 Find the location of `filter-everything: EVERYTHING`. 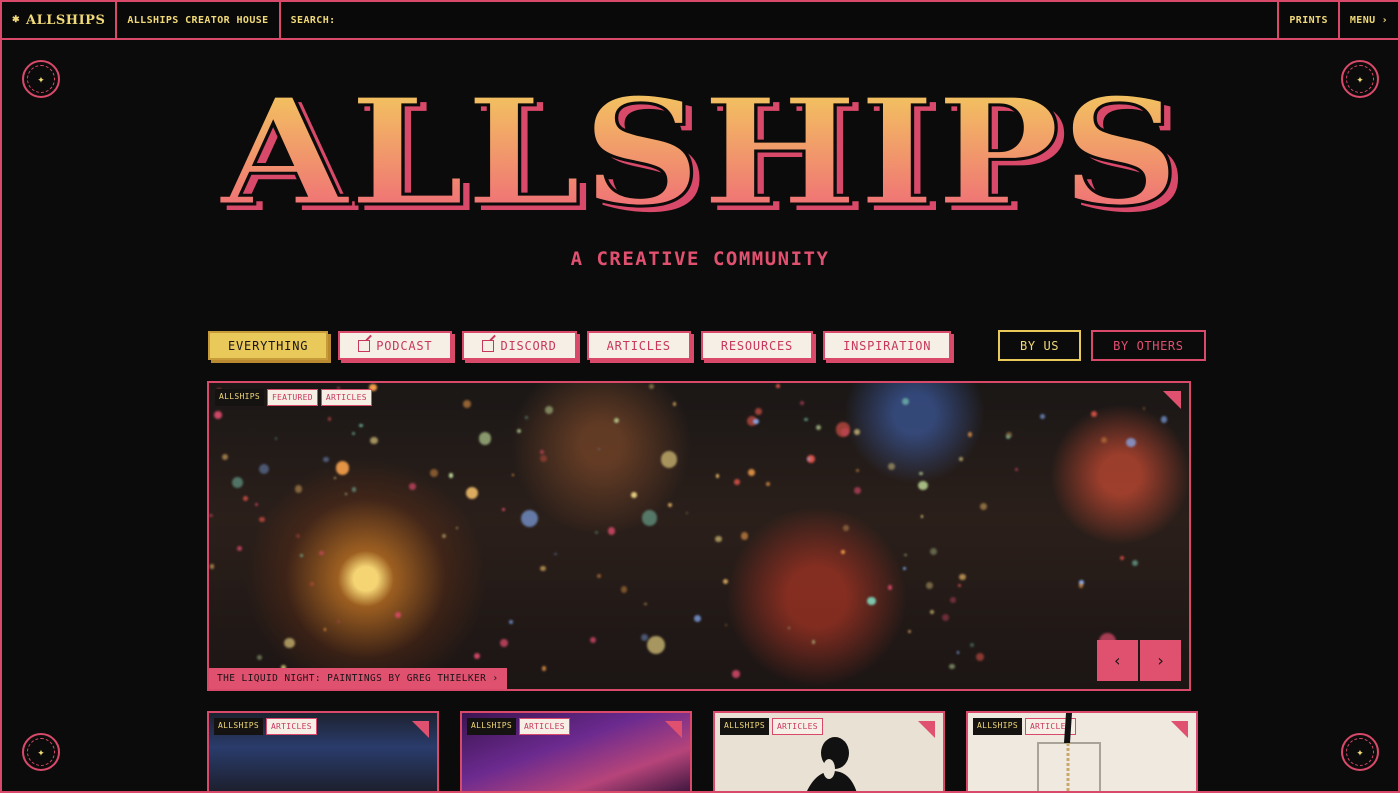

filter-everything: EVERYTHING is located at coordinates (268, 345).